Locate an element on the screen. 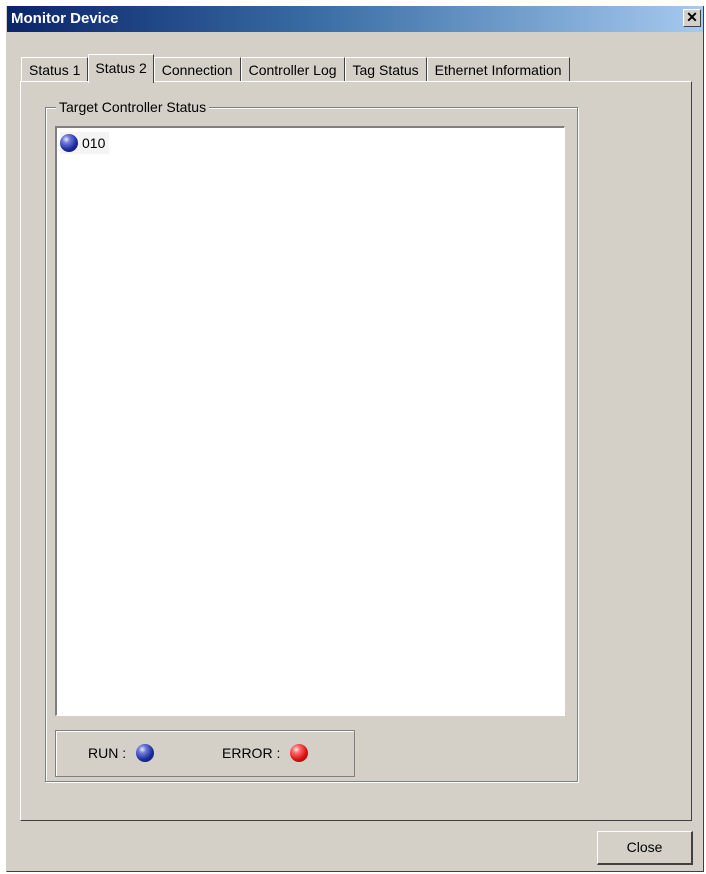 This screenshot has width=706, height=874. group-title: Target Controller Status is located at coordinates (133, 107).